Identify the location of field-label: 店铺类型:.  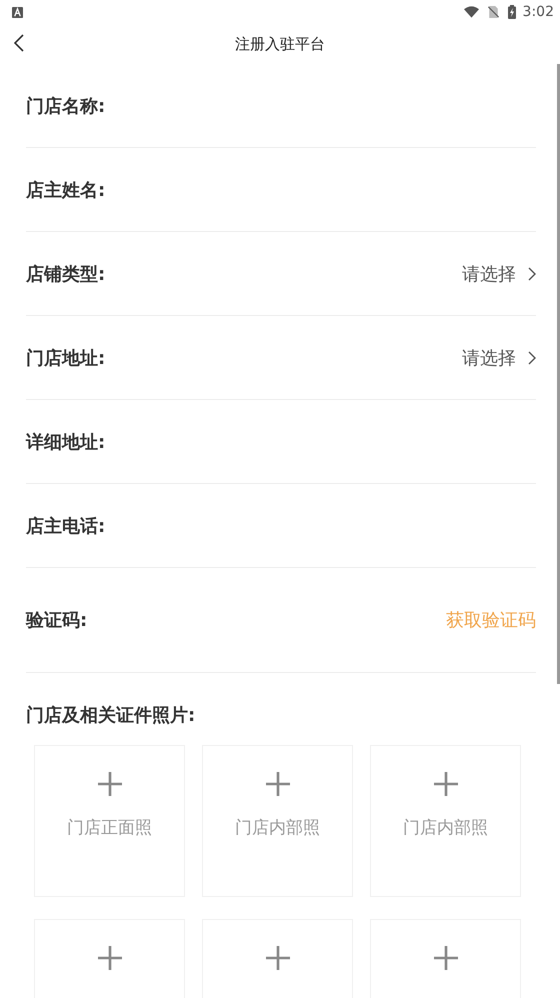
(66, 274).